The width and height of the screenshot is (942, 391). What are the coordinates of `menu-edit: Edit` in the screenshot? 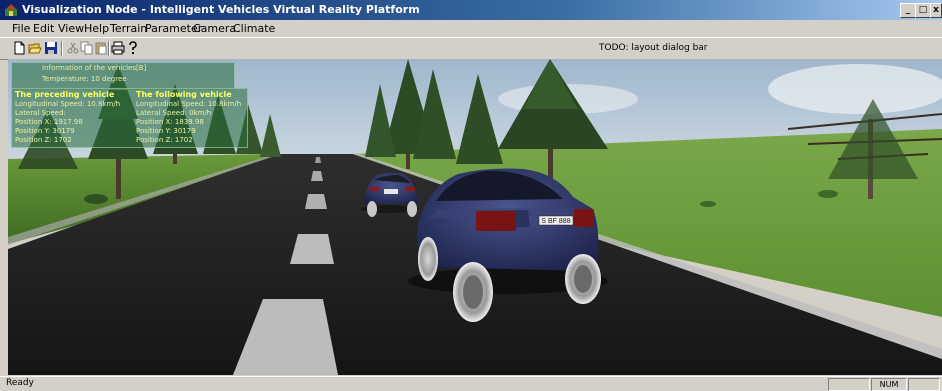 It's located at (43, 28).